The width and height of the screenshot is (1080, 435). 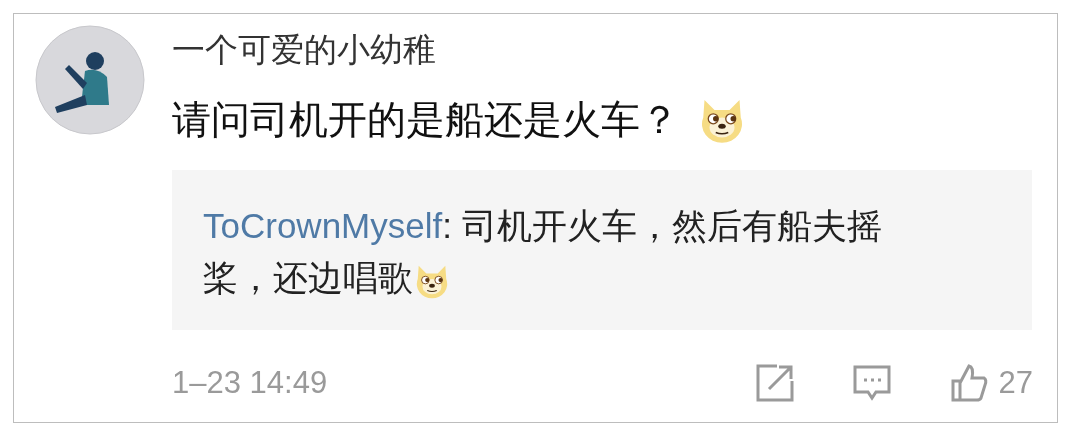 What do you see at coordinates (323, 225) in the screenshot?
I see `reply-author: ToCrownMyself` at bounding box center [323, 225].